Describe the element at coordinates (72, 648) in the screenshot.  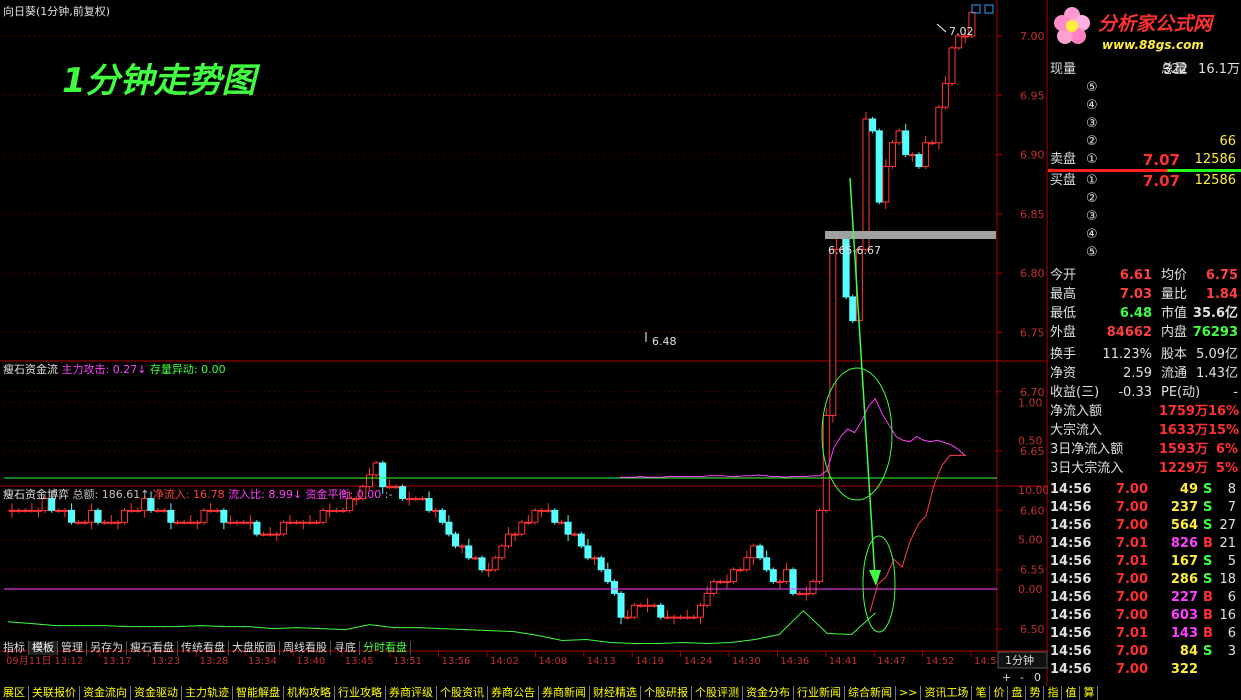
I see `tab-管理: 管理` at that location.